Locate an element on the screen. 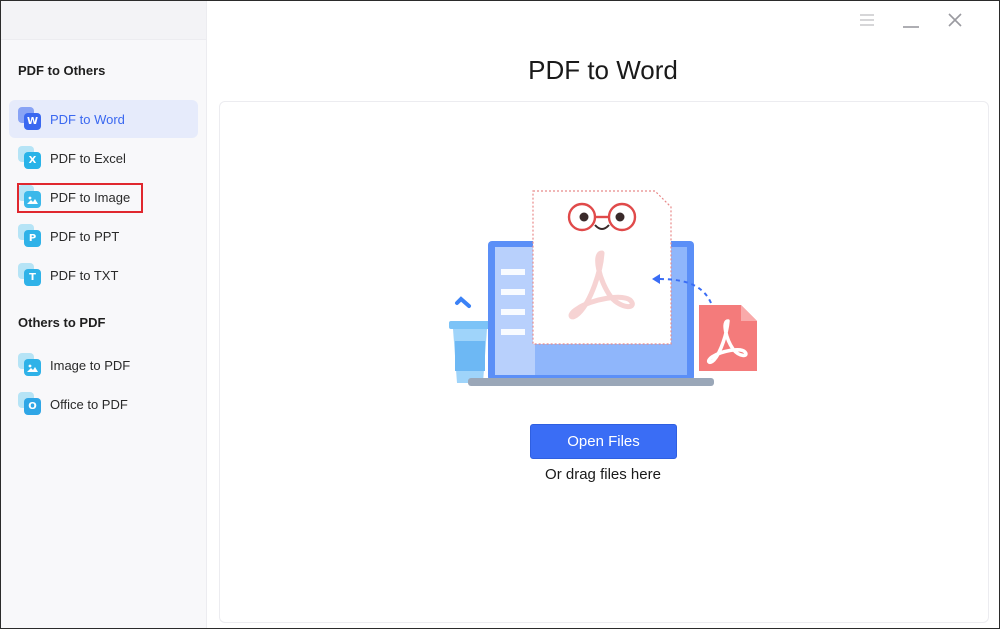 The width and height of the screenshot is (1000, 629). sidebar-item-pdf-to-ppt: P PDF to PPT is located at coordinates (103, 236).